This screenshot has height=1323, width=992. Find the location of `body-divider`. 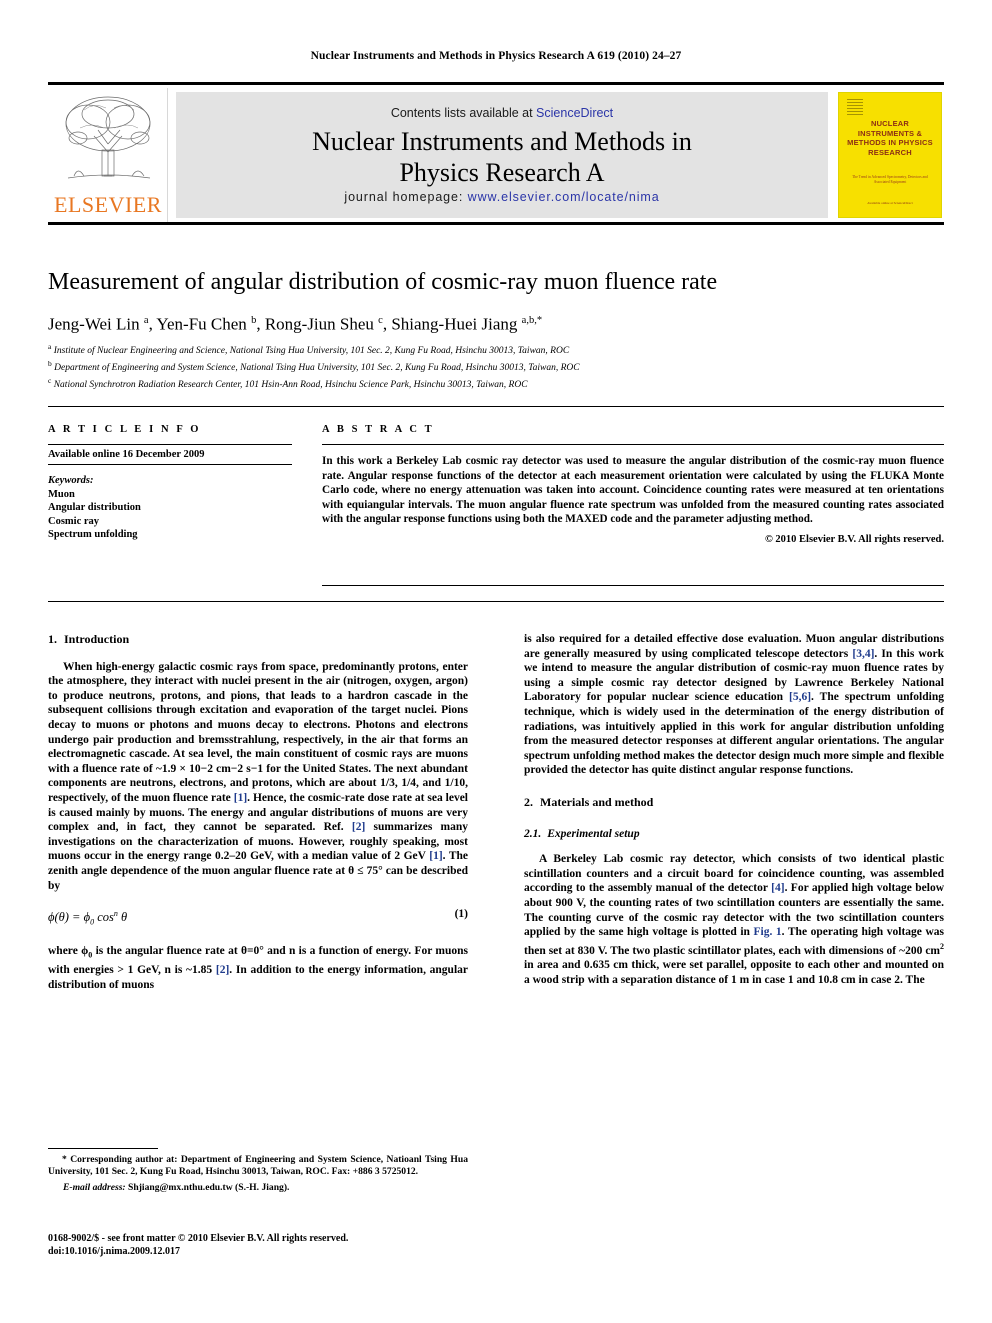

body-divider is located at coordinates (496, 601).